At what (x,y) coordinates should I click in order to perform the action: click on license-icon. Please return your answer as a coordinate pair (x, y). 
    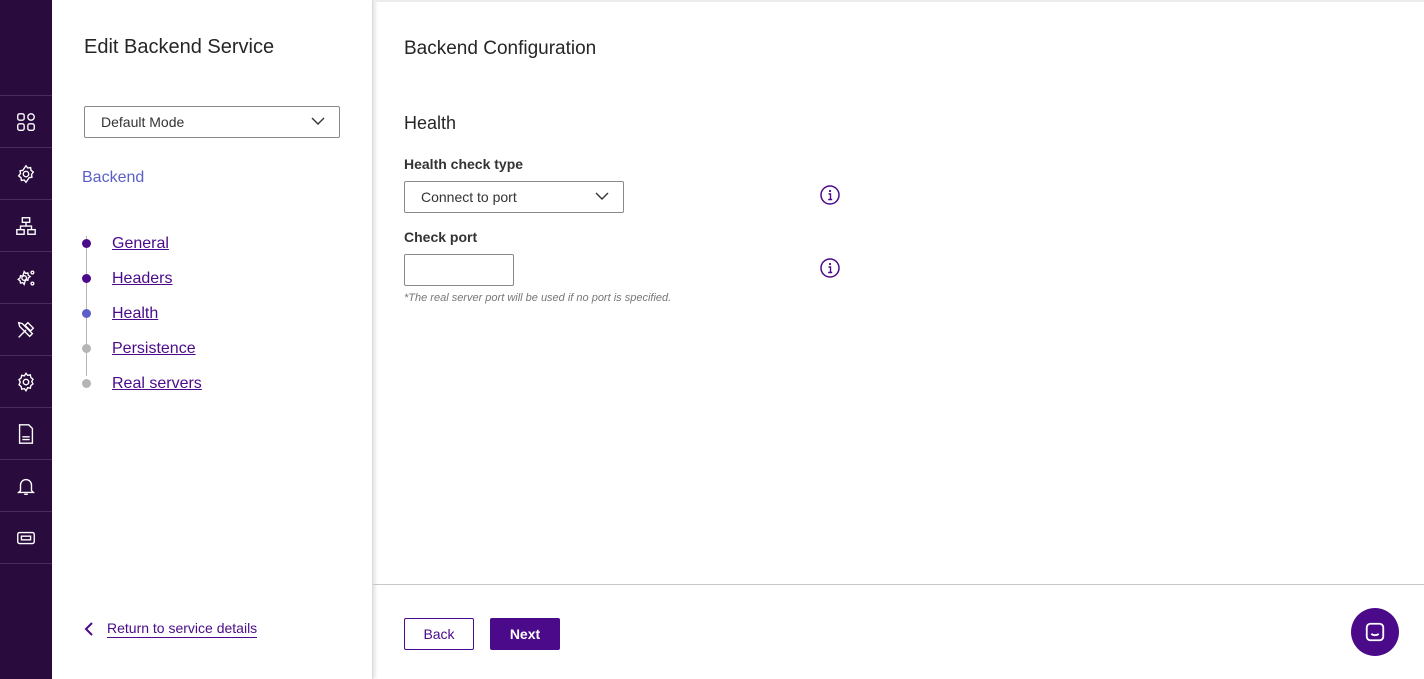
    Looking at the image, I should click on (26, 537).